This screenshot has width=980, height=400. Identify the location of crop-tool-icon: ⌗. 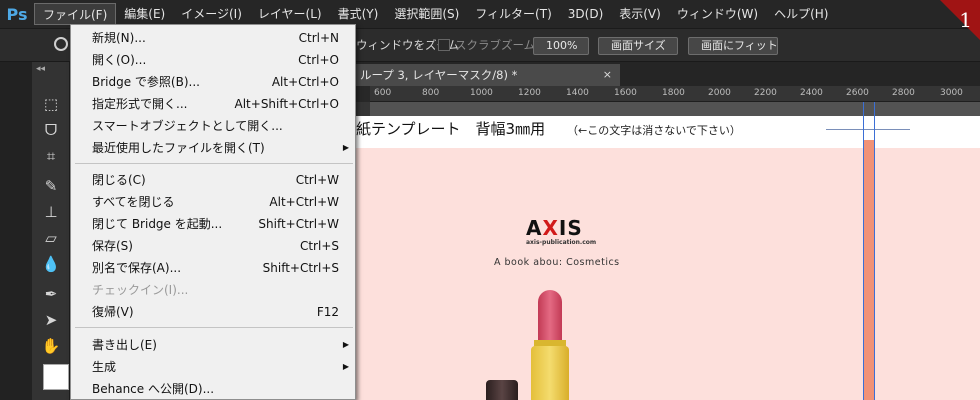
(51, 156).